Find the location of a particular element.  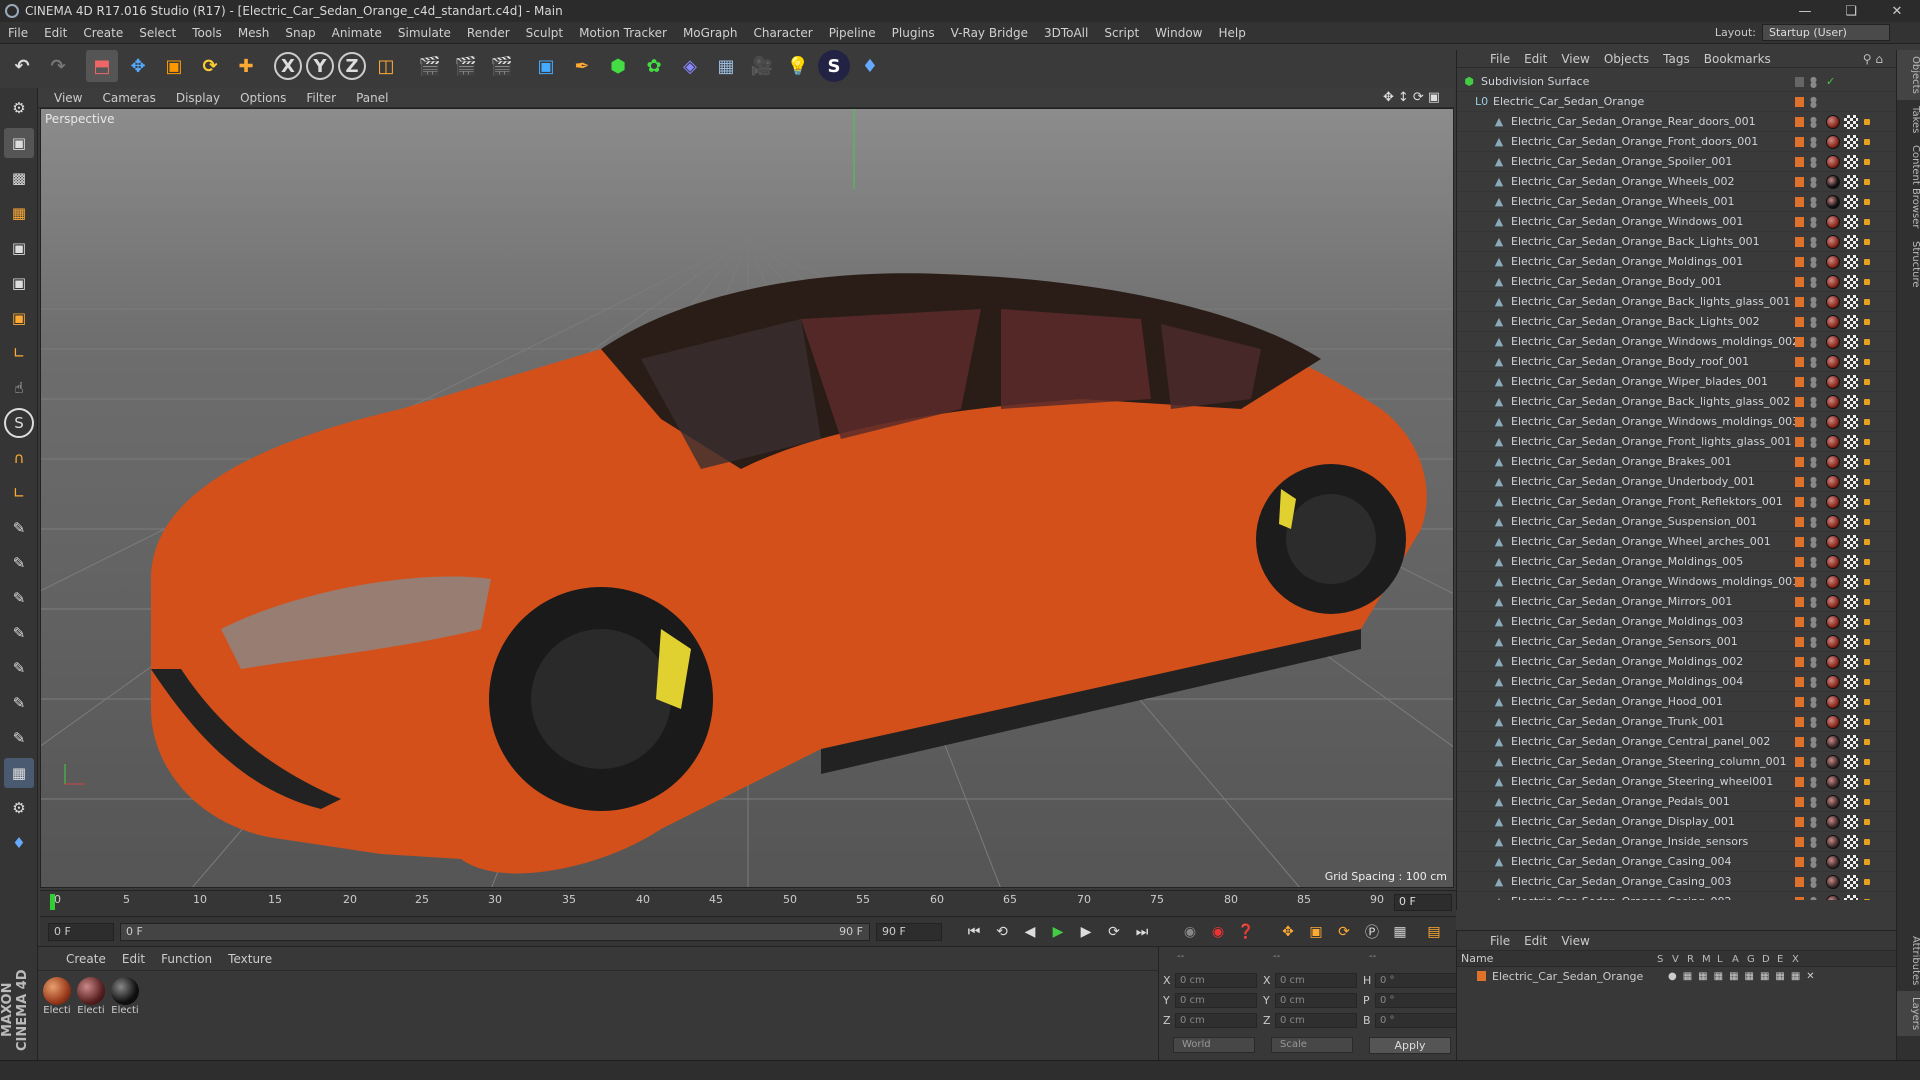

go-to-end-icon: ⏭ is located at coordinates (1142, 932).